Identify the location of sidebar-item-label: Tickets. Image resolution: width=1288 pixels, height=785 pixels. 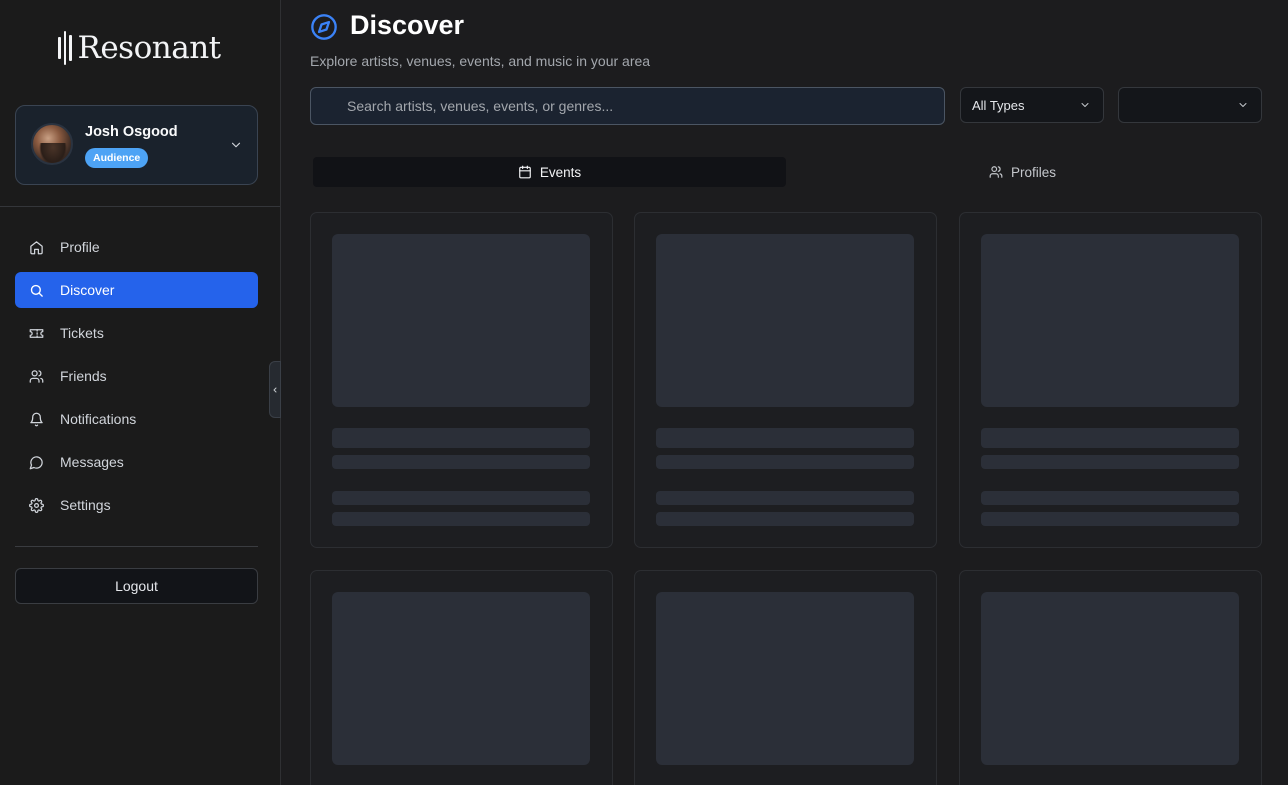
(82, 333).